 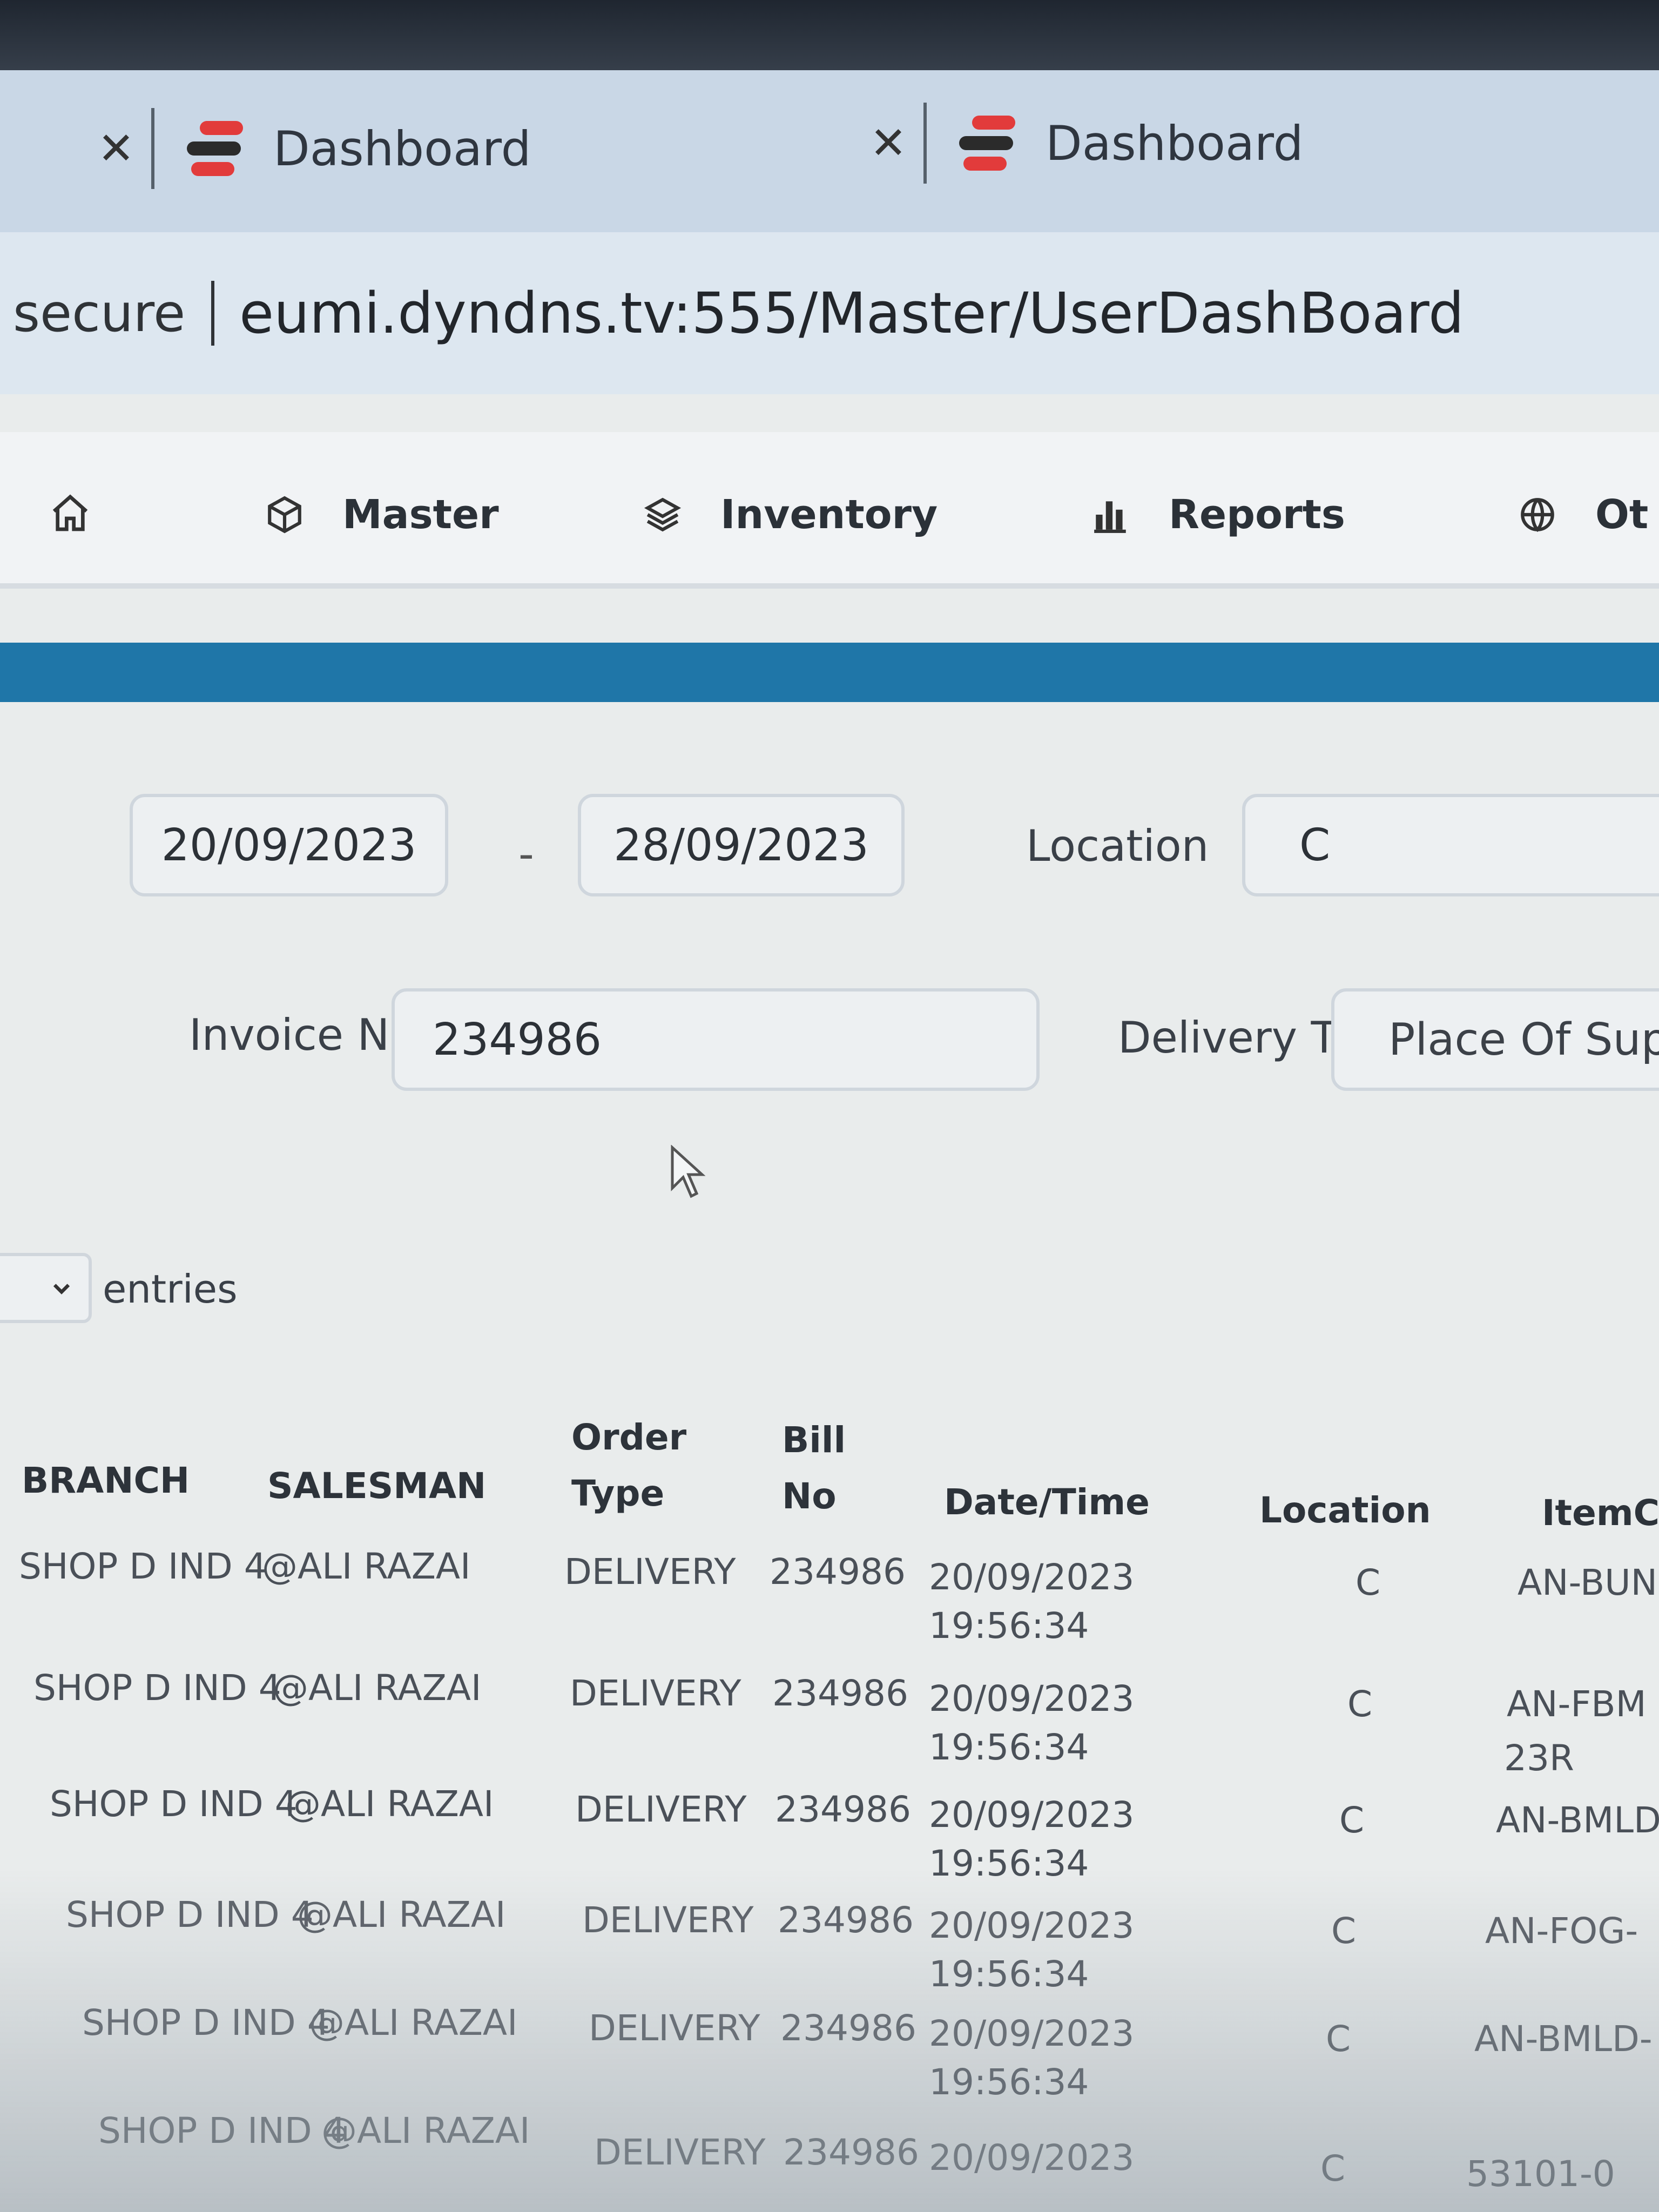 What do you see at coordinates (663, 514) in the screenshot?
I see `layers-icon` at bounding box center [663, 514].